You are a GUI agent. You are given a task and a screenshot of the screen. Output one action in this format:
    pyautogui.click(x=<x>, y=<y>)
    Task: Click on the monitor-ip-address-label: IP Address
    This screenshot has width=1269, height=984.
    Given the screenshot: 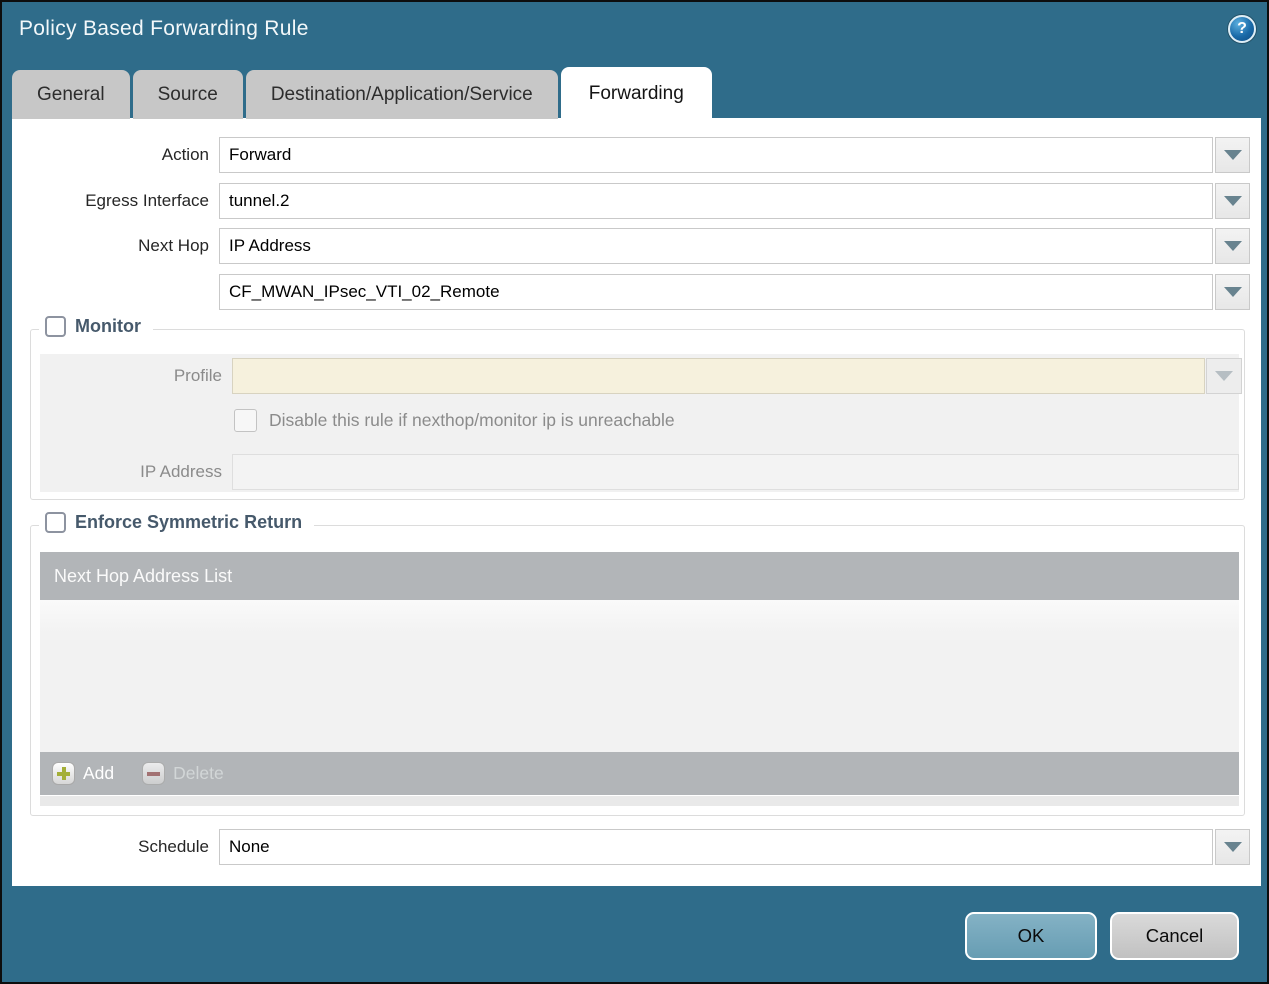 What is the action you would take?
    pyautogui.click(x=181, y=471)
    